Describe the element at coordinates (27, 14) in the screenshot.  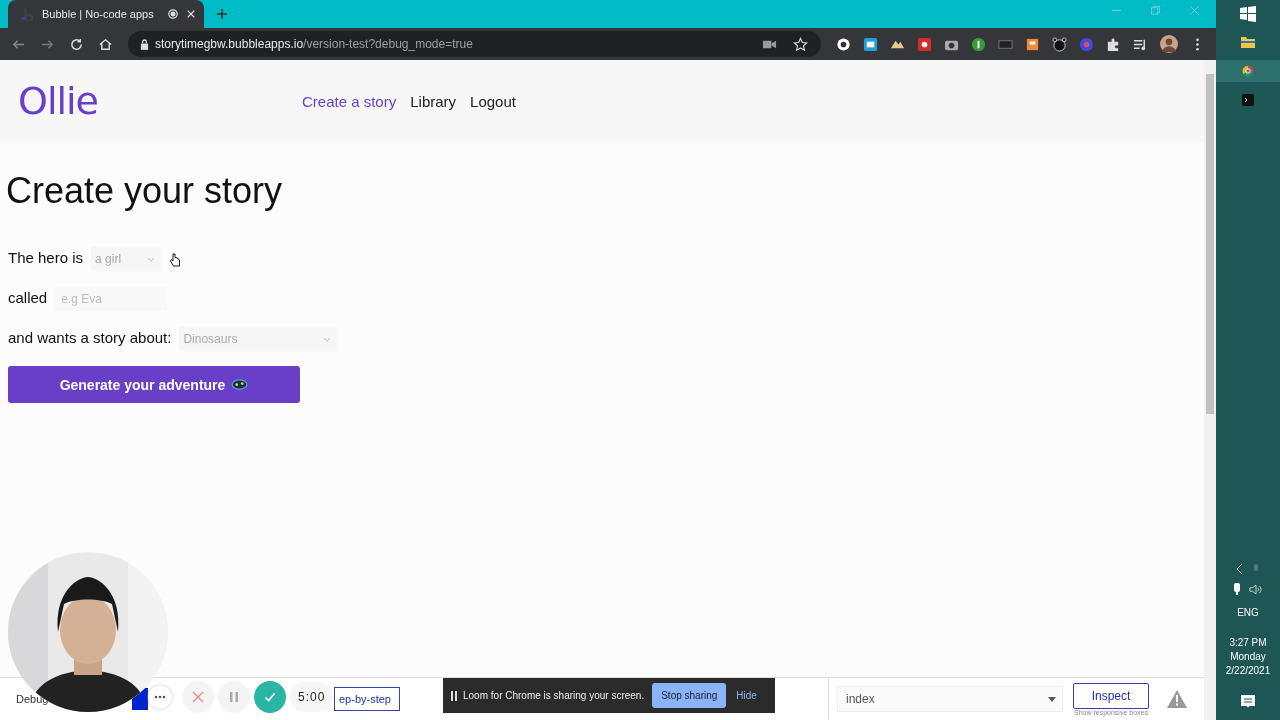
I see `bubble-logo-icon` at that location.